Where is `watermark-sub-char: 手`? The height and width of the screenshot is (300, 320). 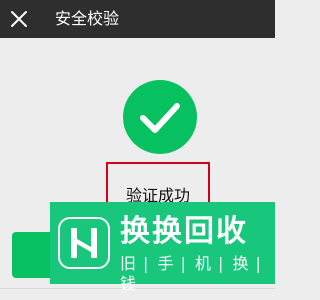
watermark-sub-char: 手 is located at coordinates (166, 263).